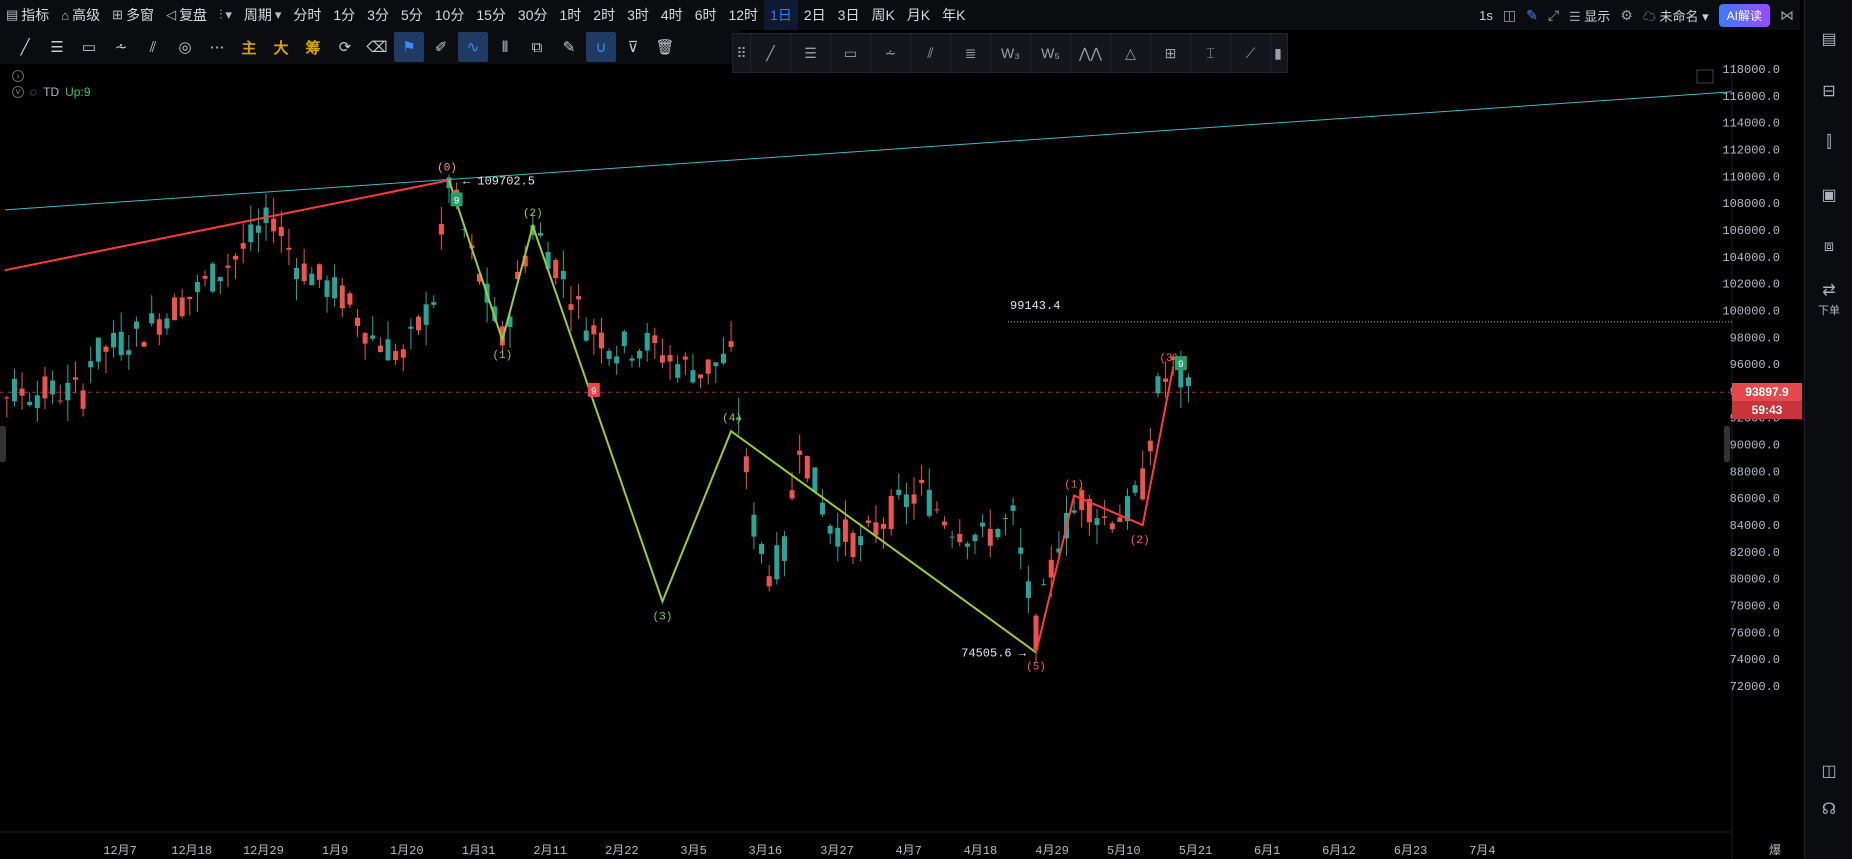 The image size is (1852, 859). Describe the element at coordinates (27, 15) in the screenshot. I see `indicators-button: ▤ 指标` at that location.